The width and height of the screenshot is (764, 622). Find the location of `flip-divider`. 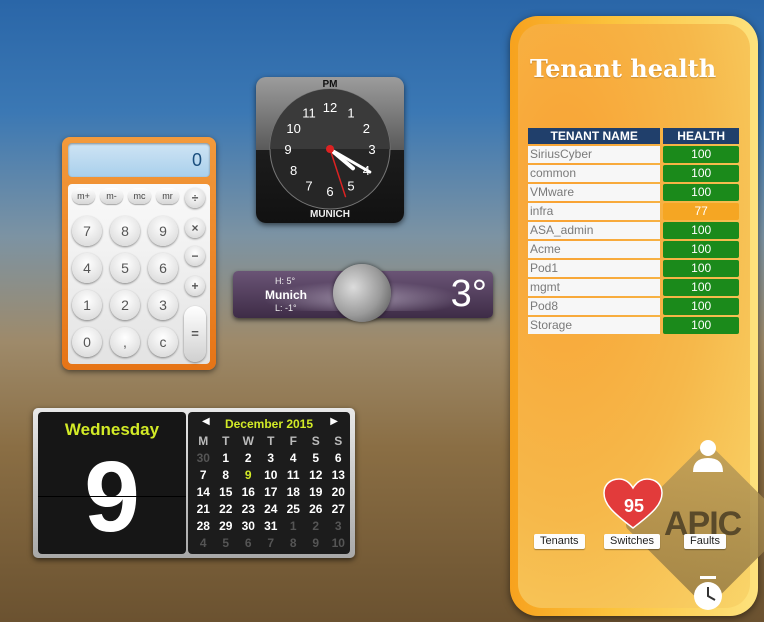

flip-divider is located at coordinates (112, 496).